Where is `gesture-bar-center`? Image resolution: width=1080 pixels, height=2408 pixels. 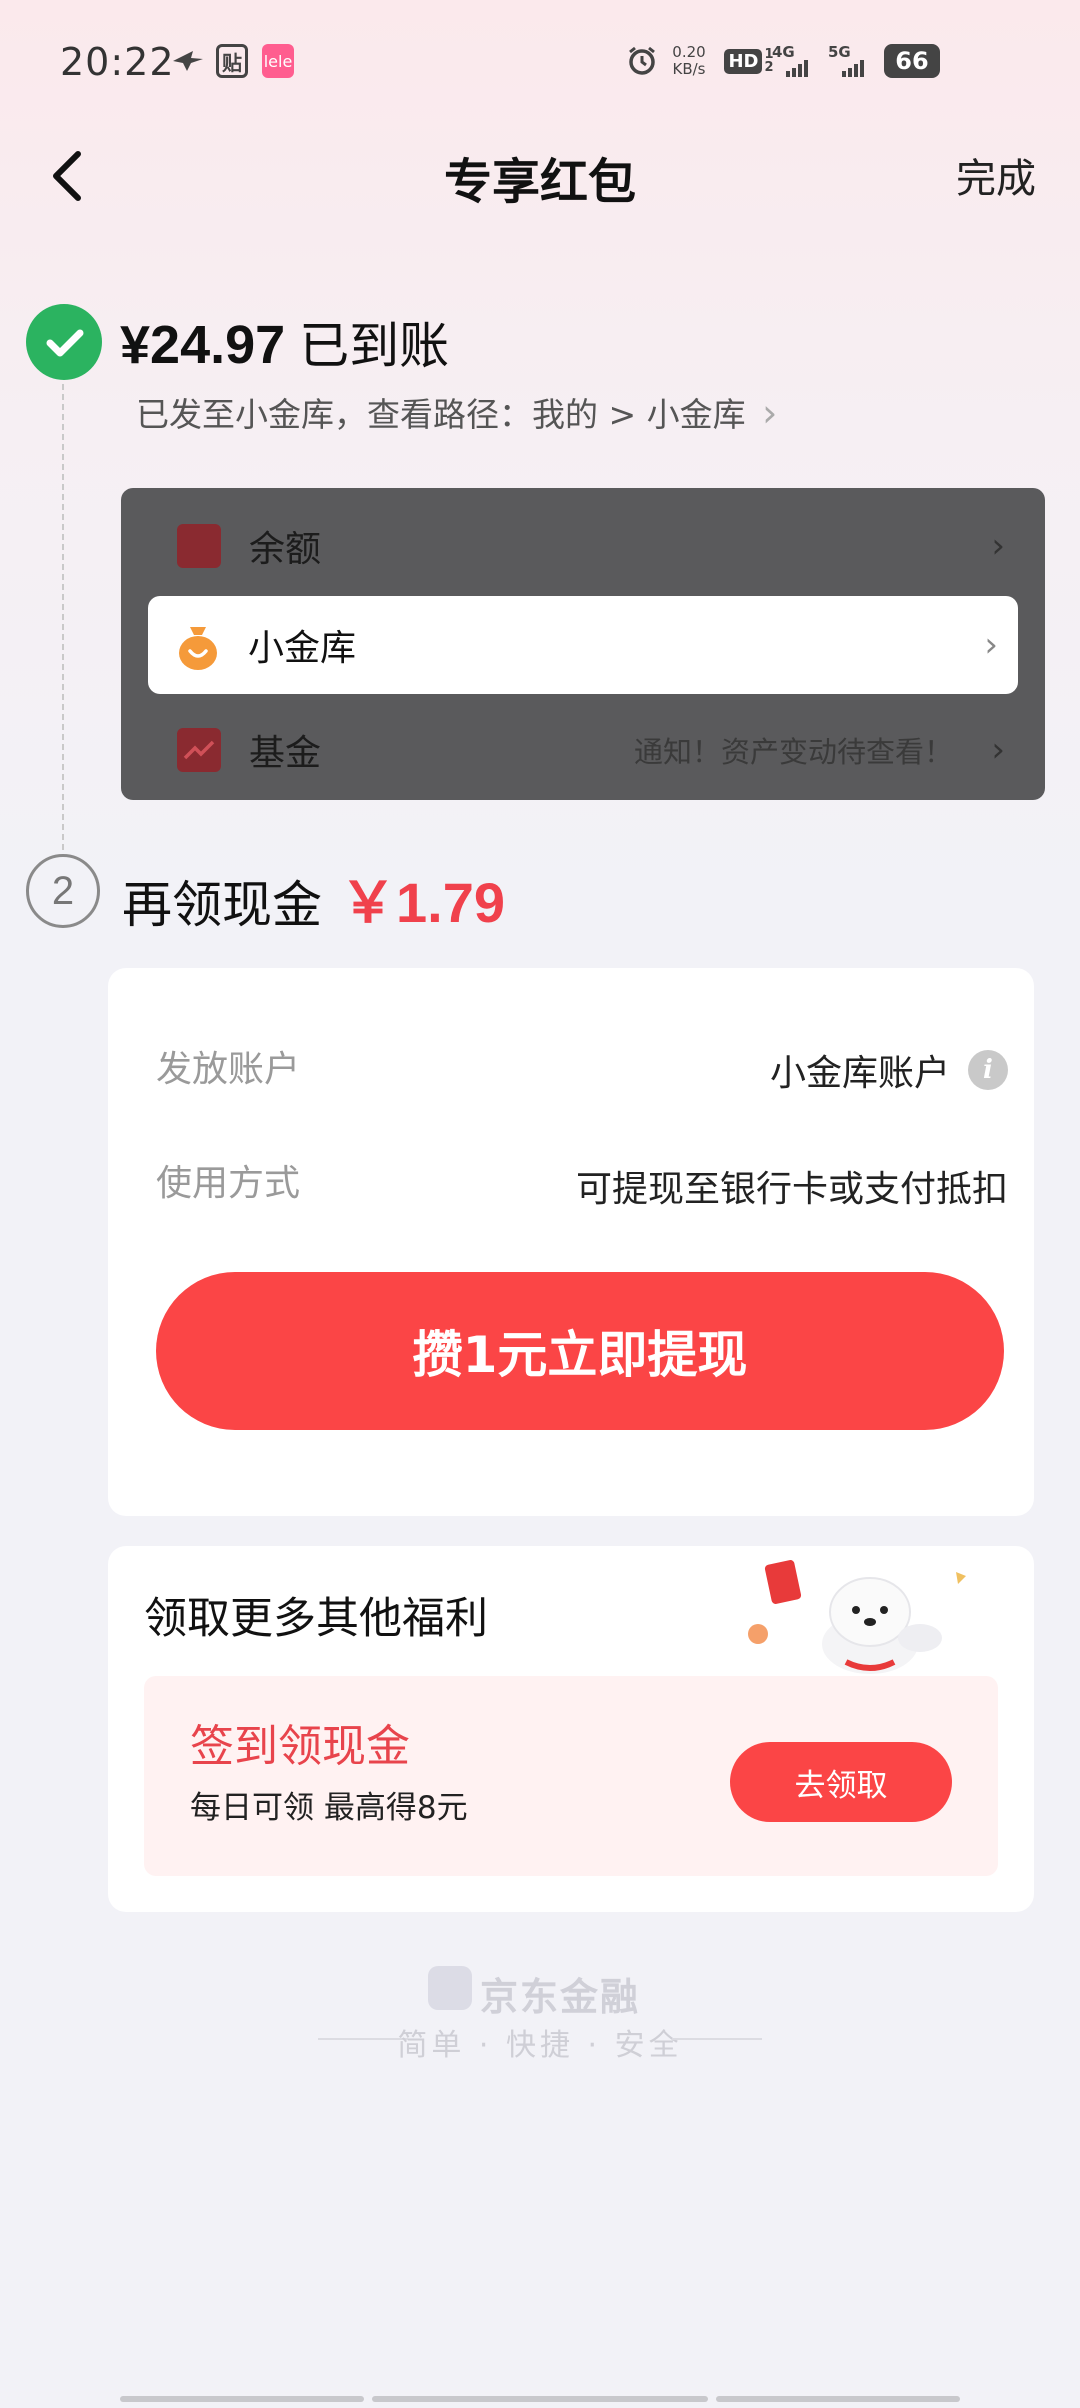
gesture-bar-center is located at coordinates (540, 2399).